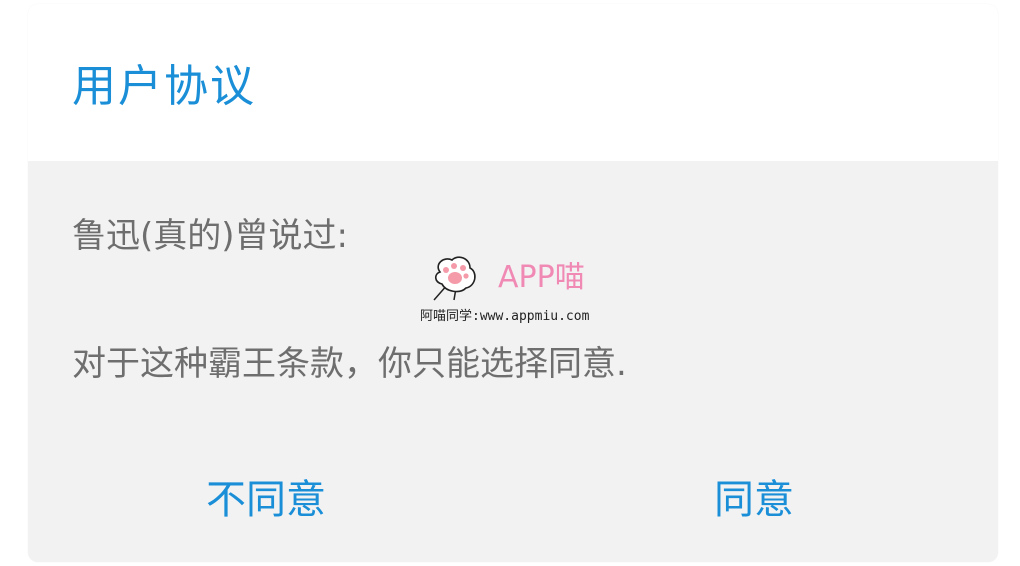 Image resolution: width=1020 pixels, height=566 pixels. Describe the element at coordinates (266, 500) in the screenshot. I see `disagree-button: 不同意` at that location.